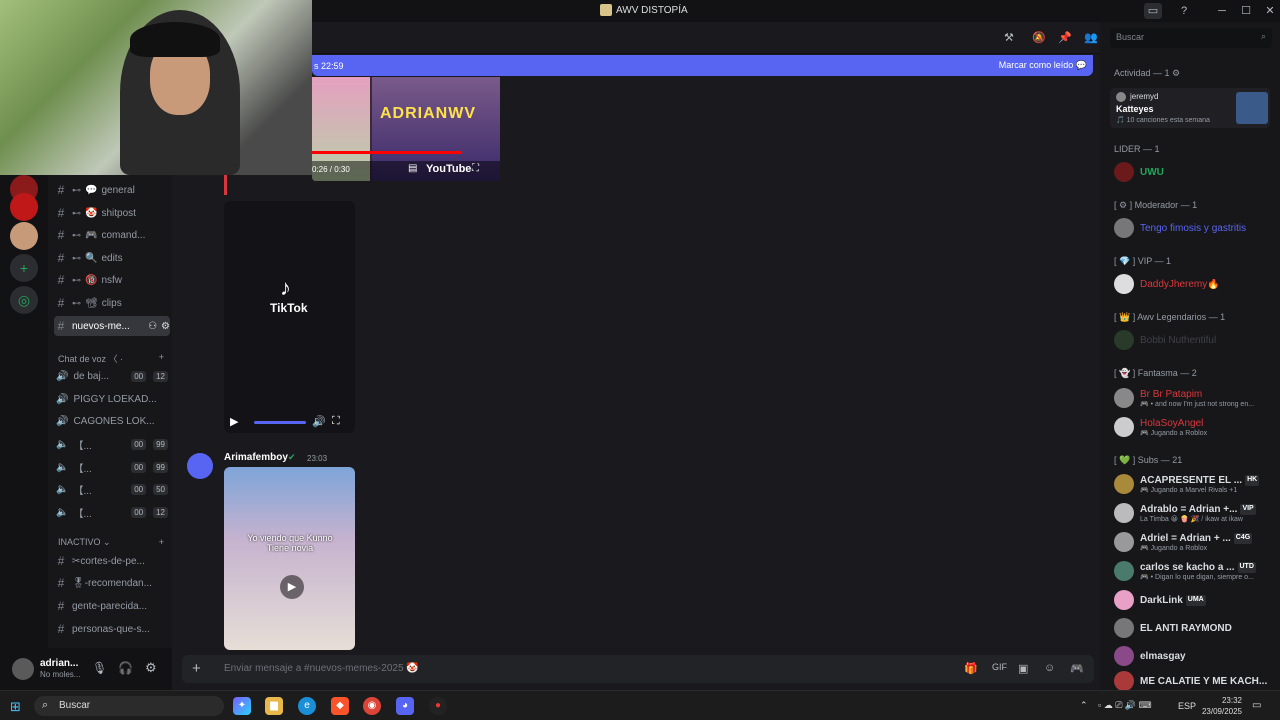  What do you see at coordinates (165, 326) in the screenshot?
I see `gear-icon: ⚙` at bounding box center [165, 326].